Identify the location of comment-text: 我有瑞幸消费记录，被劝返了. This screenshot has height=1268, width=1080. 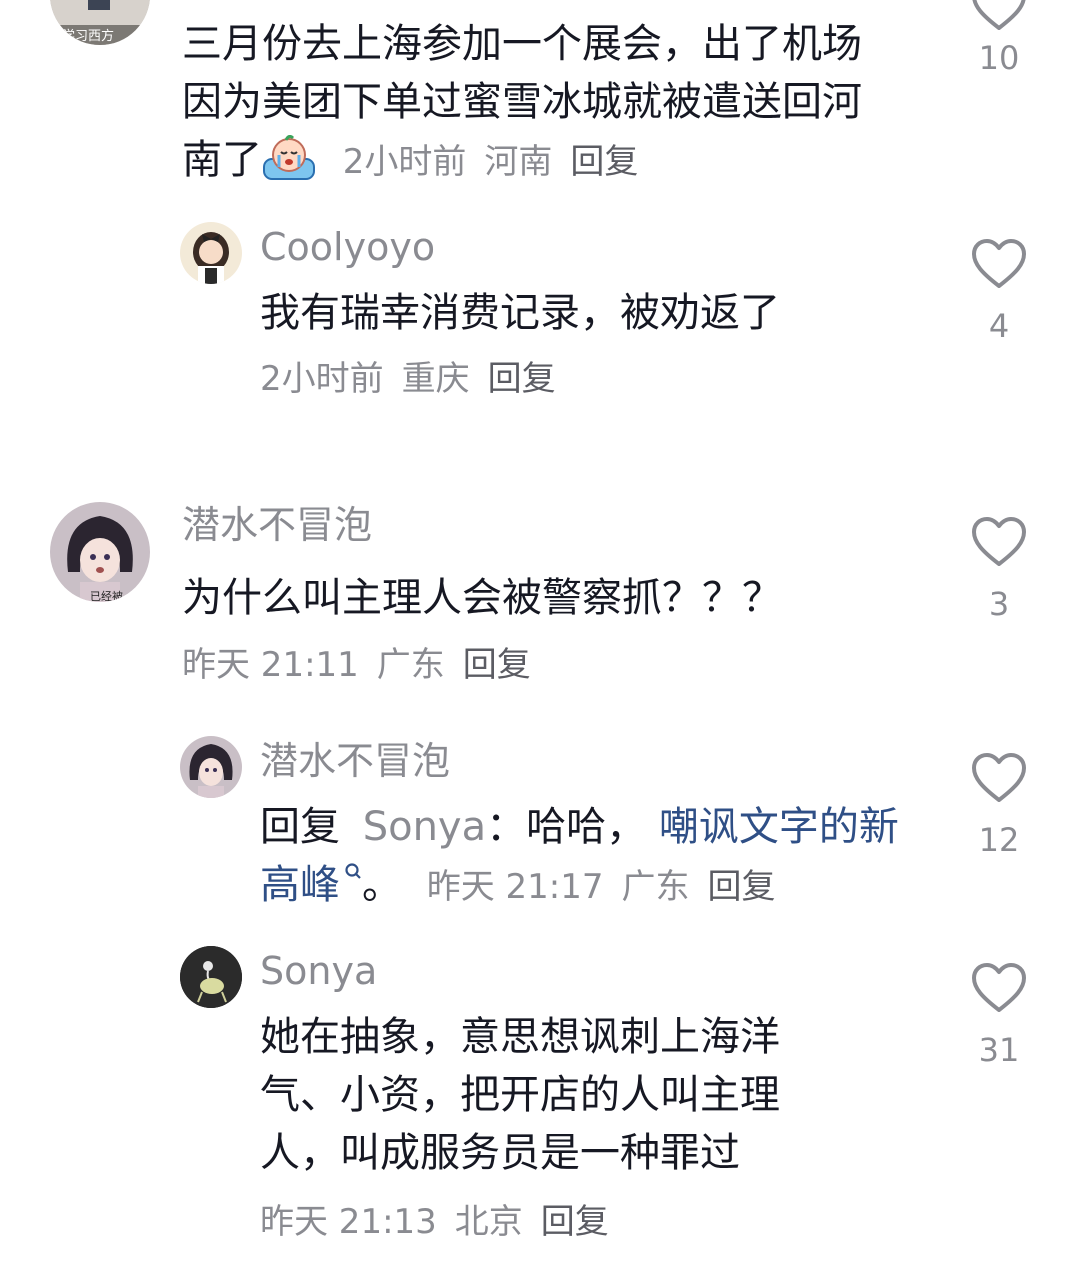
(520, 313).